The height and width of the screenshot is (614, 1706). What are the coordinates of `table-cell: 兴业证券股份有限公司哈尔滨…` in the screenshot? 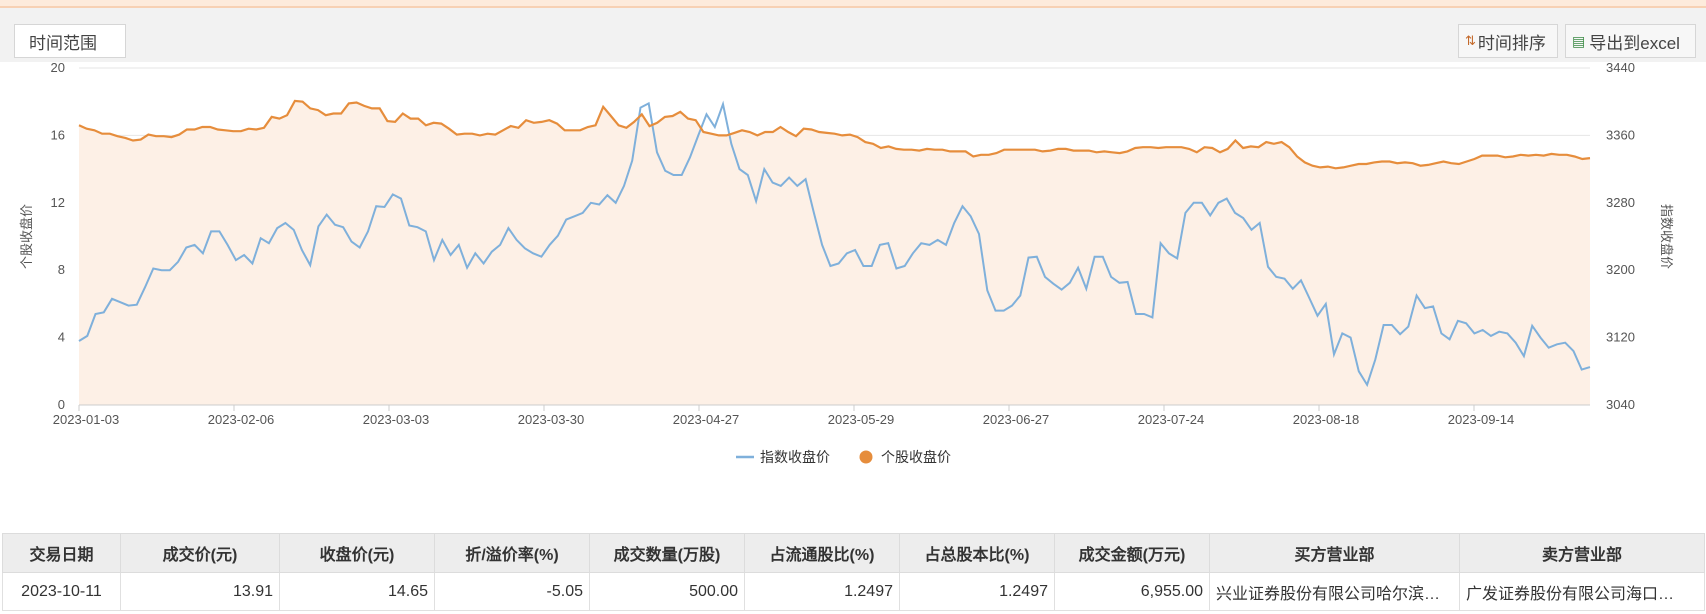 It's located at (1334, 591).